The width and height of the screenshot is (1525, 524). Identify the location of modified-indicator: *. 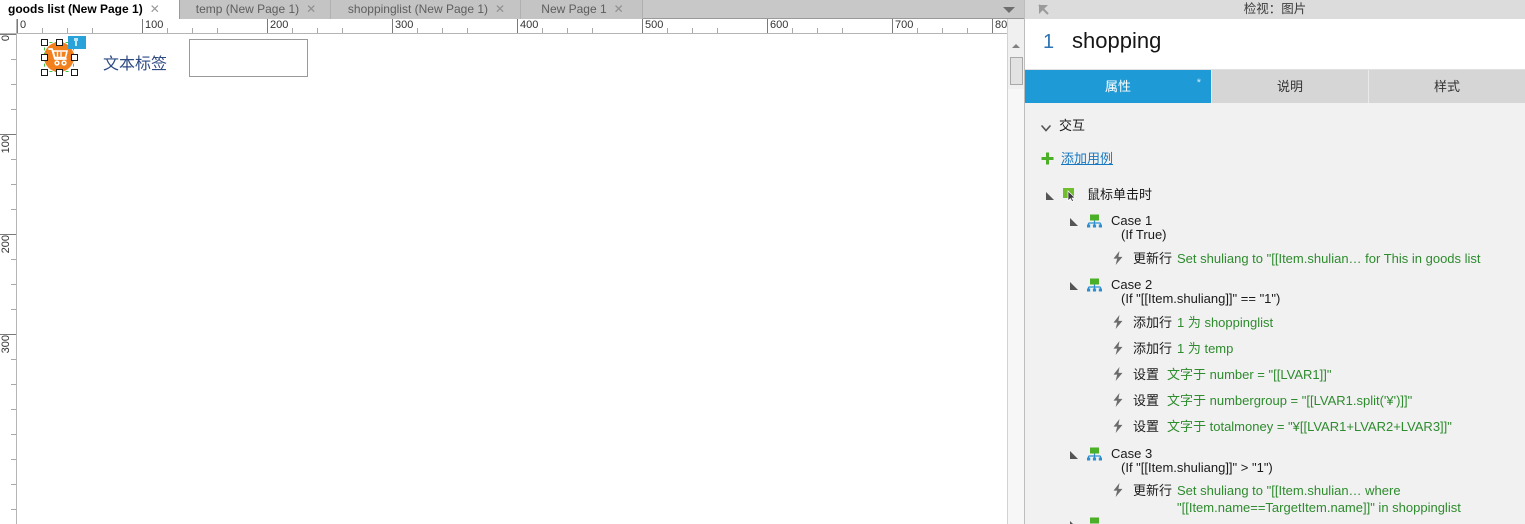
(1198, 83).